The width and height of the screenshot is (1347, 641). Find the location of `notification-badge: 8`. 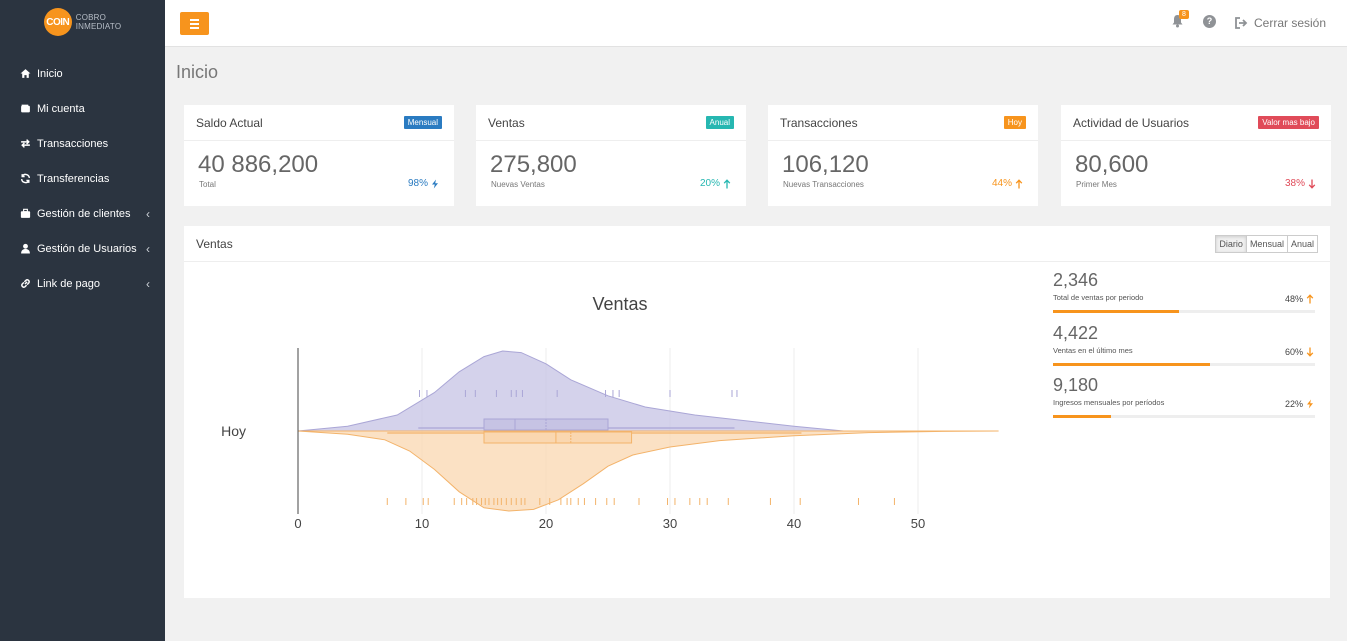

notification-badge: 8 is located at coordinates (1184, 14).